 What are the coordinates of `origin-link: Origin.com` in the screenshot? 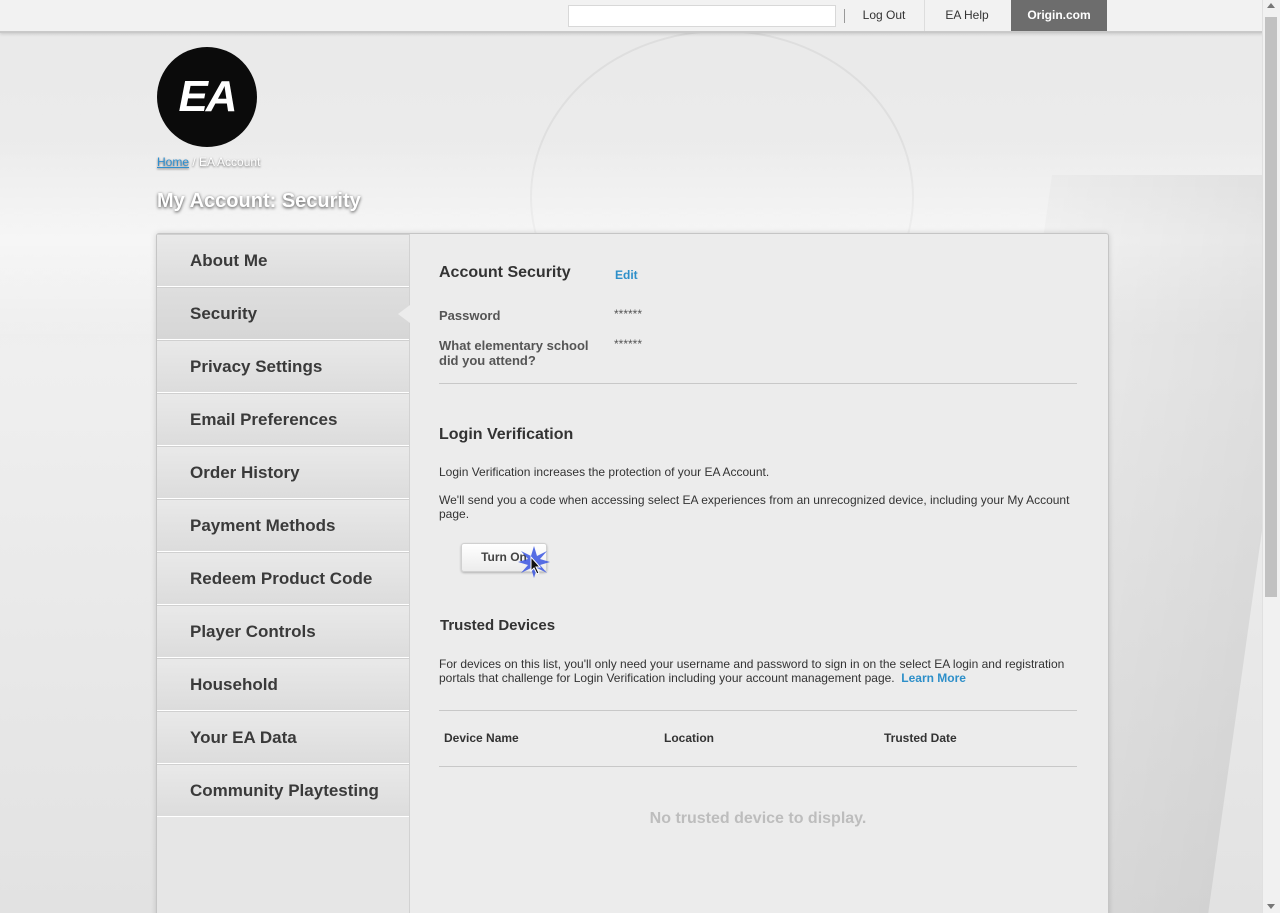 It's located at (1059, 15).